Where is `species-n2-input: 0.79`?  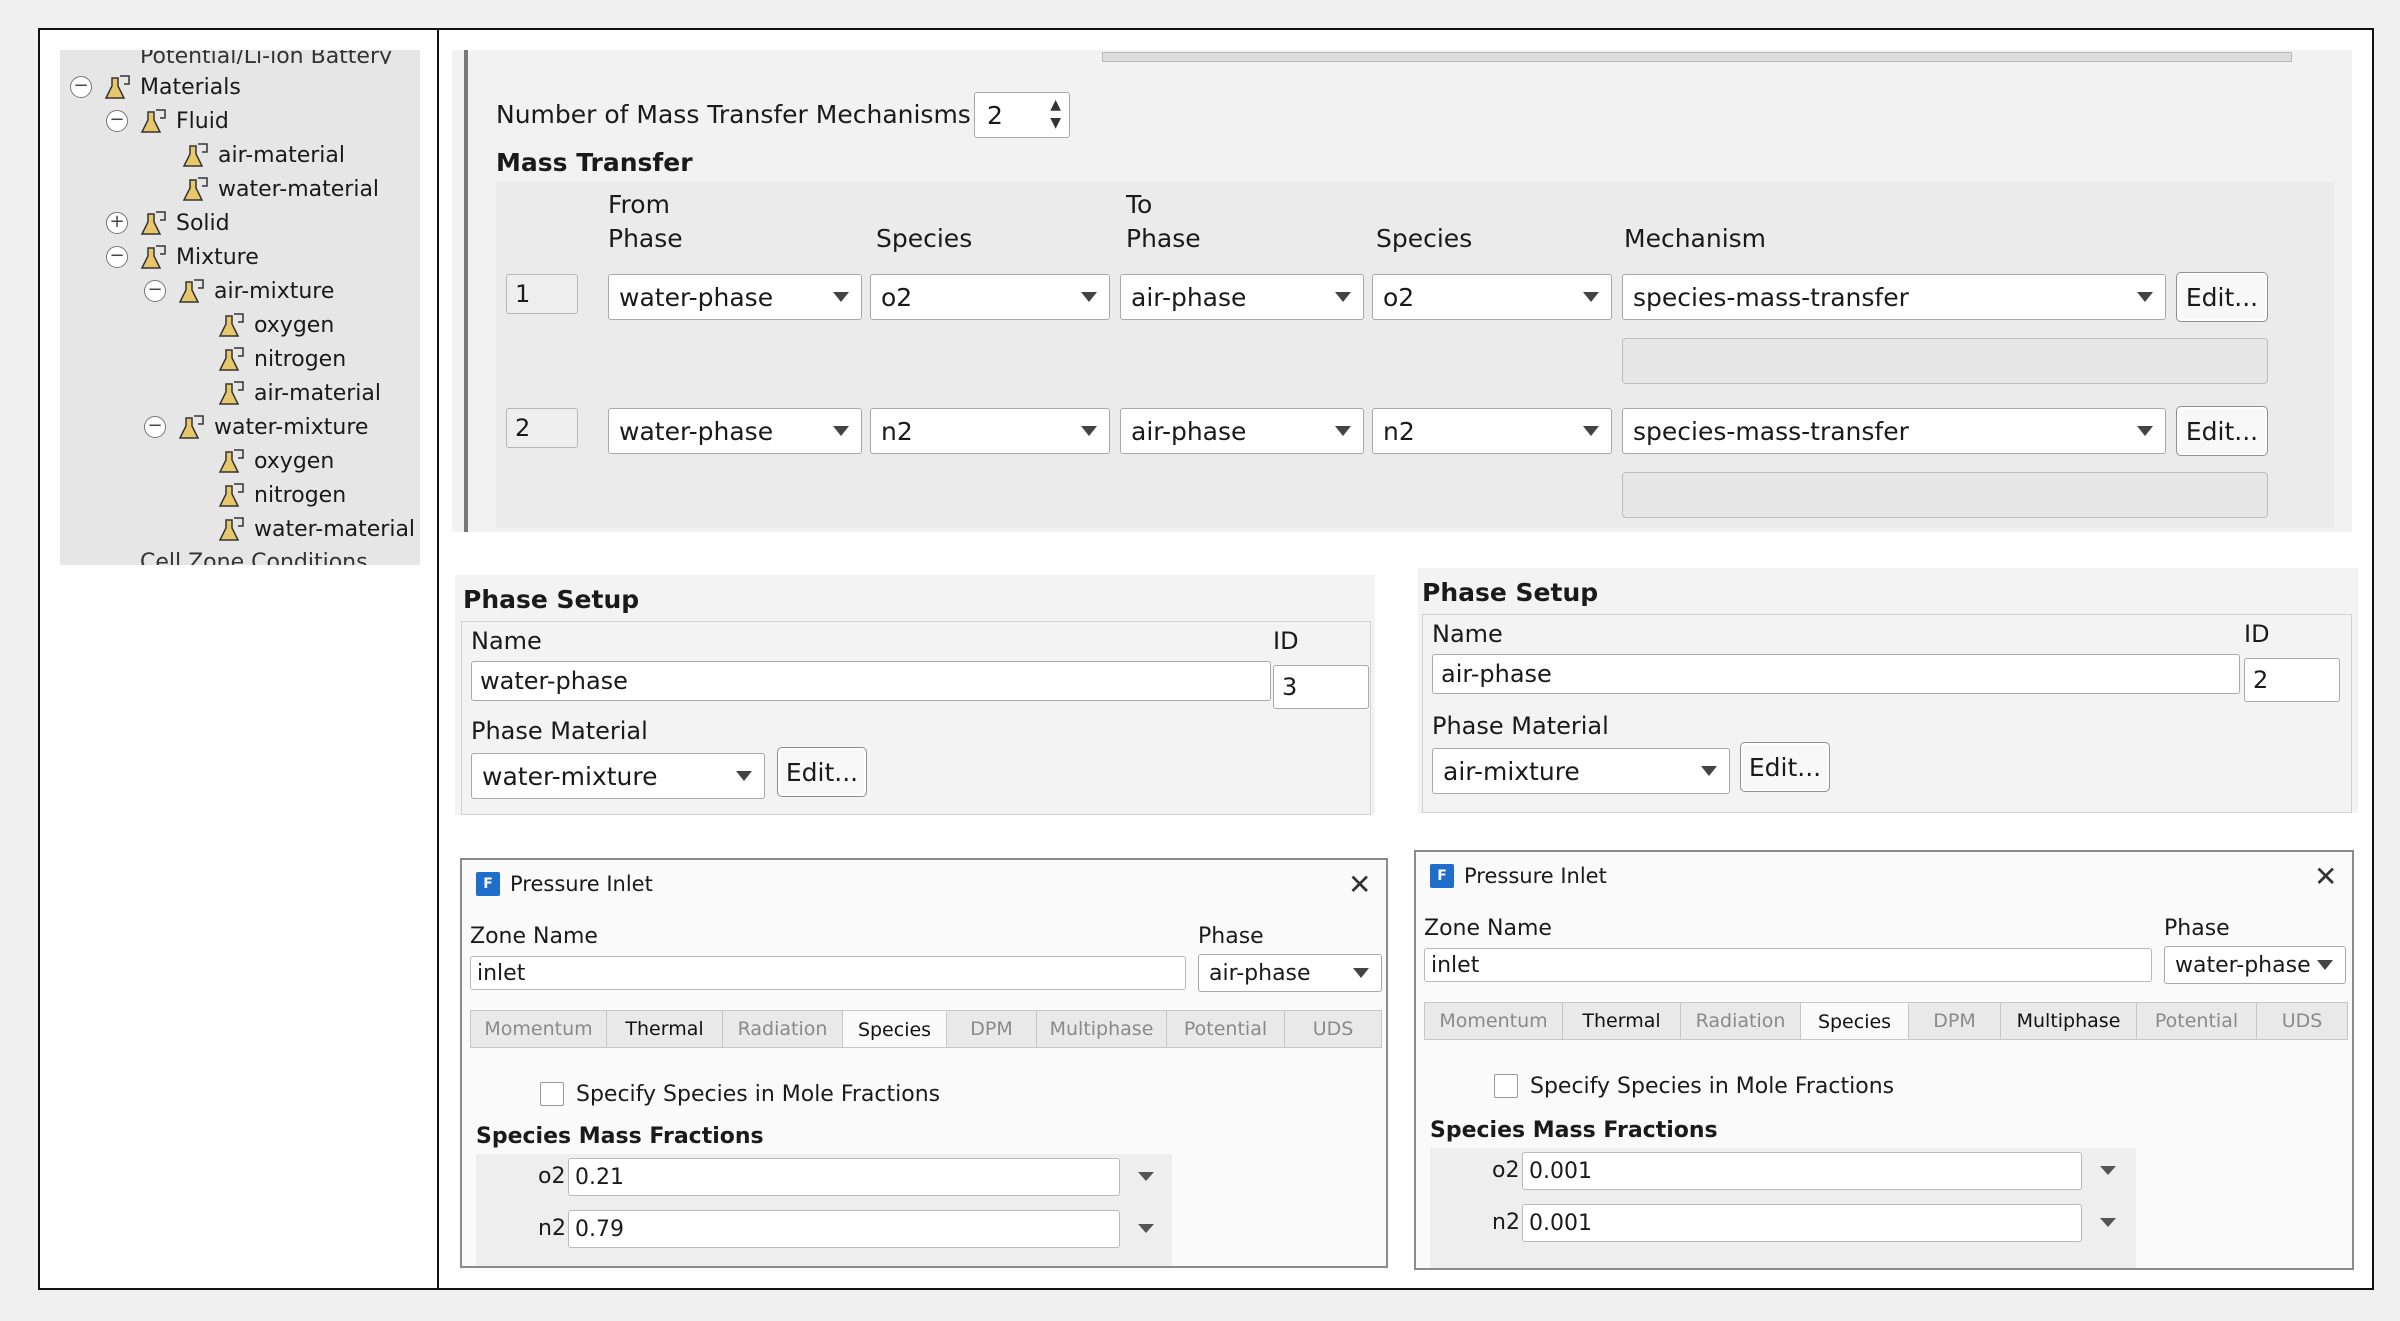
species-n2-input: 0.79 is located at coordinates (844, 1229).